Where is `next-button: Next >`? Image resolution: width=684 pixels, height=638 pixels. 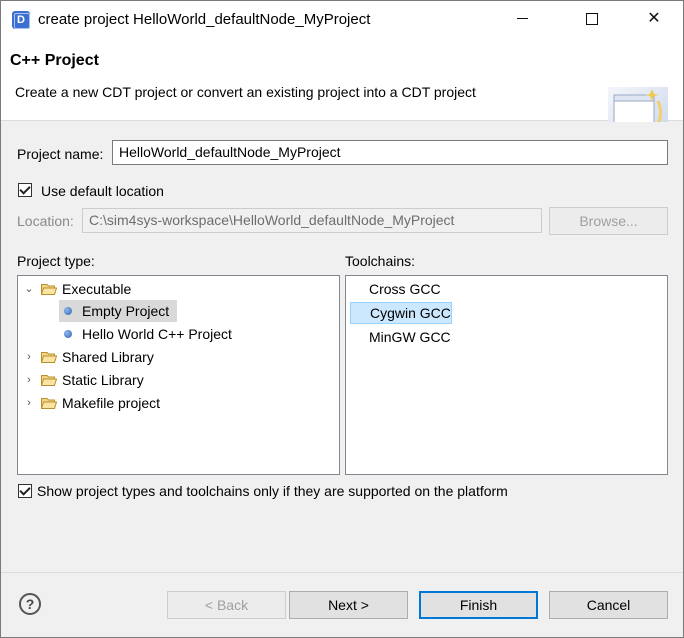 next-button: Next > is located at coordinates (348, 605).